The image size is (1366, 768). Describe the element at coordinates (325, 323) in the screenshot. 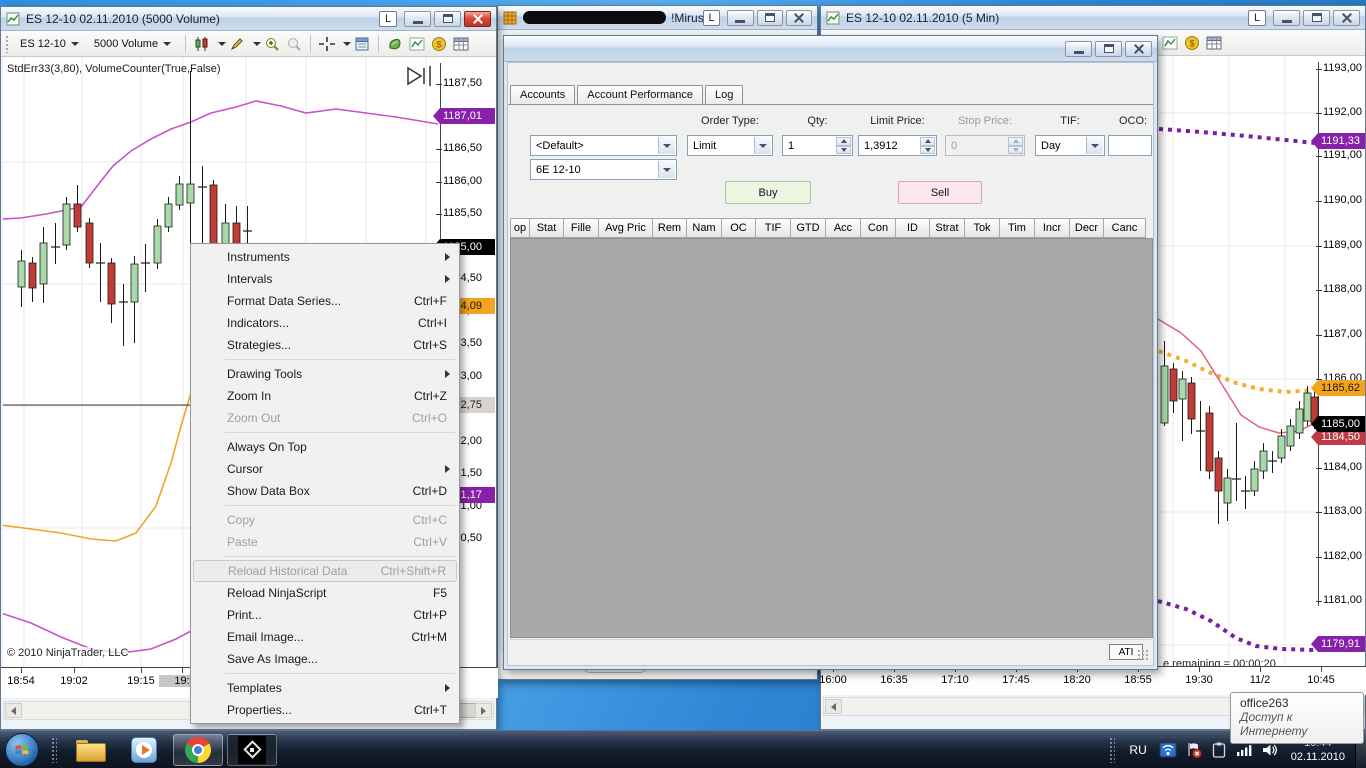

I see `menu-item-indicators: Indicators... Ctrl+I` at that location.